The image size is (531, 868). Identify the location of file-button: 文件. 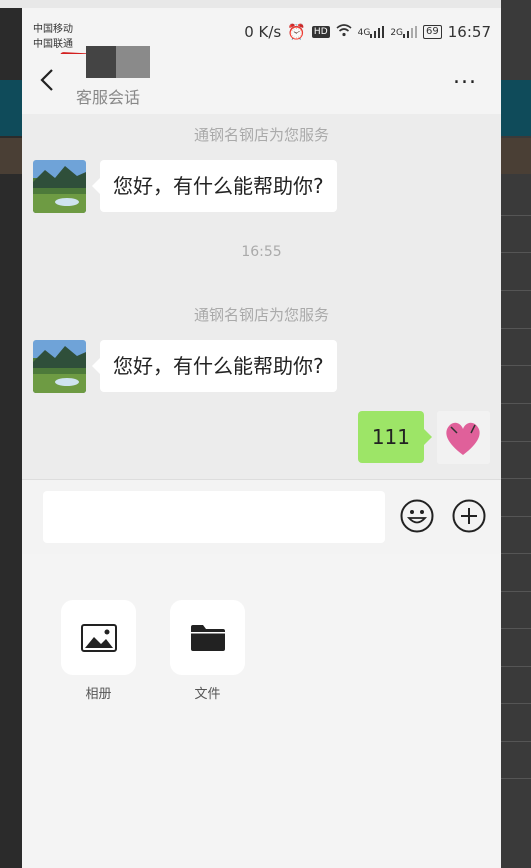
(207, 651).